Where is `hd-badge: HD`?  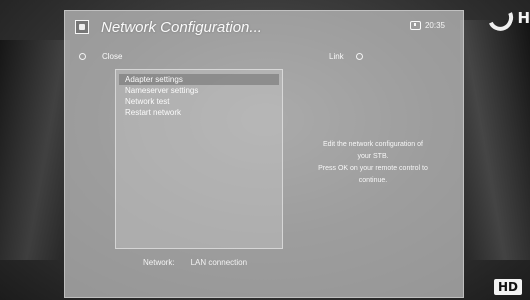 hd-badge: HD is located at coordinates (507, 287).